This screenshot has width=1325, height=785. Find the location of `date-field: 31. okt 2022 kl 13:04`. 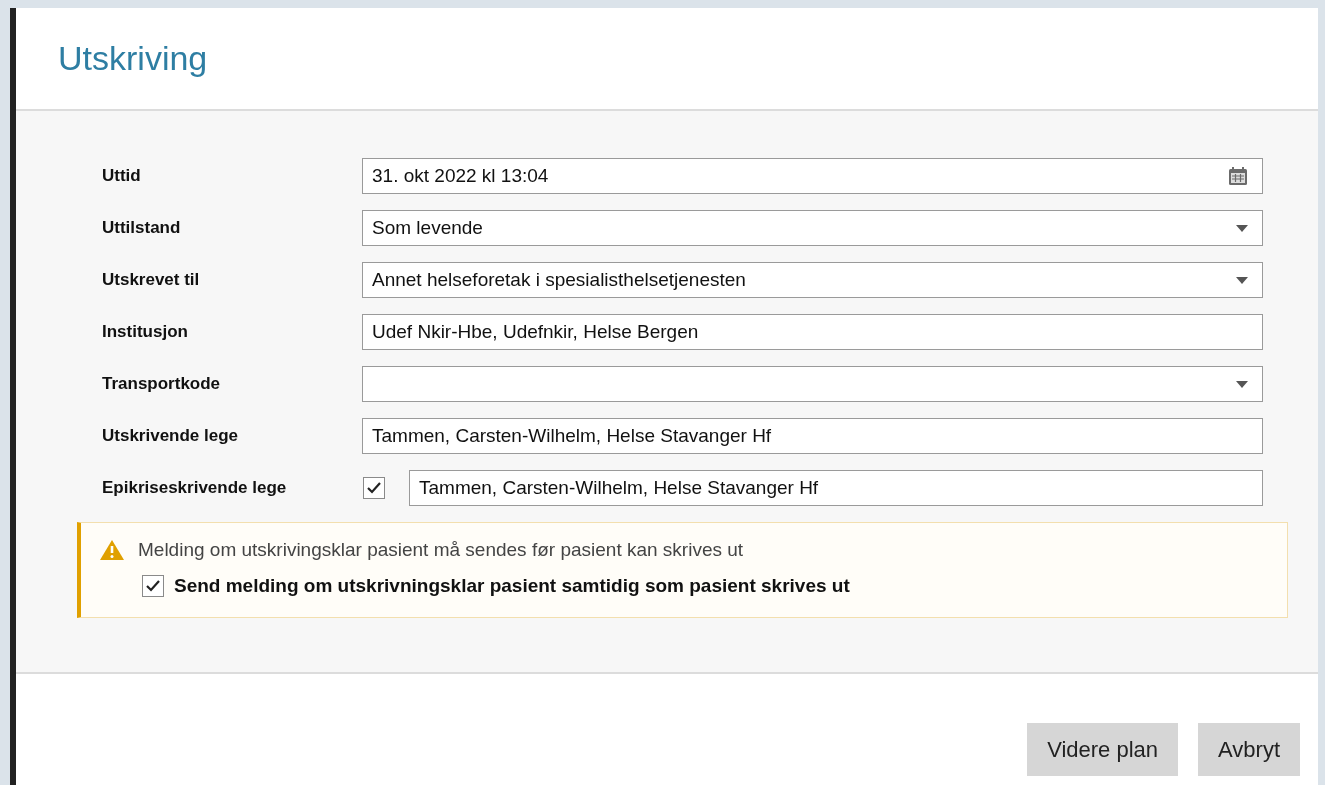

date-field: 31. okt 2022 kl 13:04 is located at coordinates (812, 176).